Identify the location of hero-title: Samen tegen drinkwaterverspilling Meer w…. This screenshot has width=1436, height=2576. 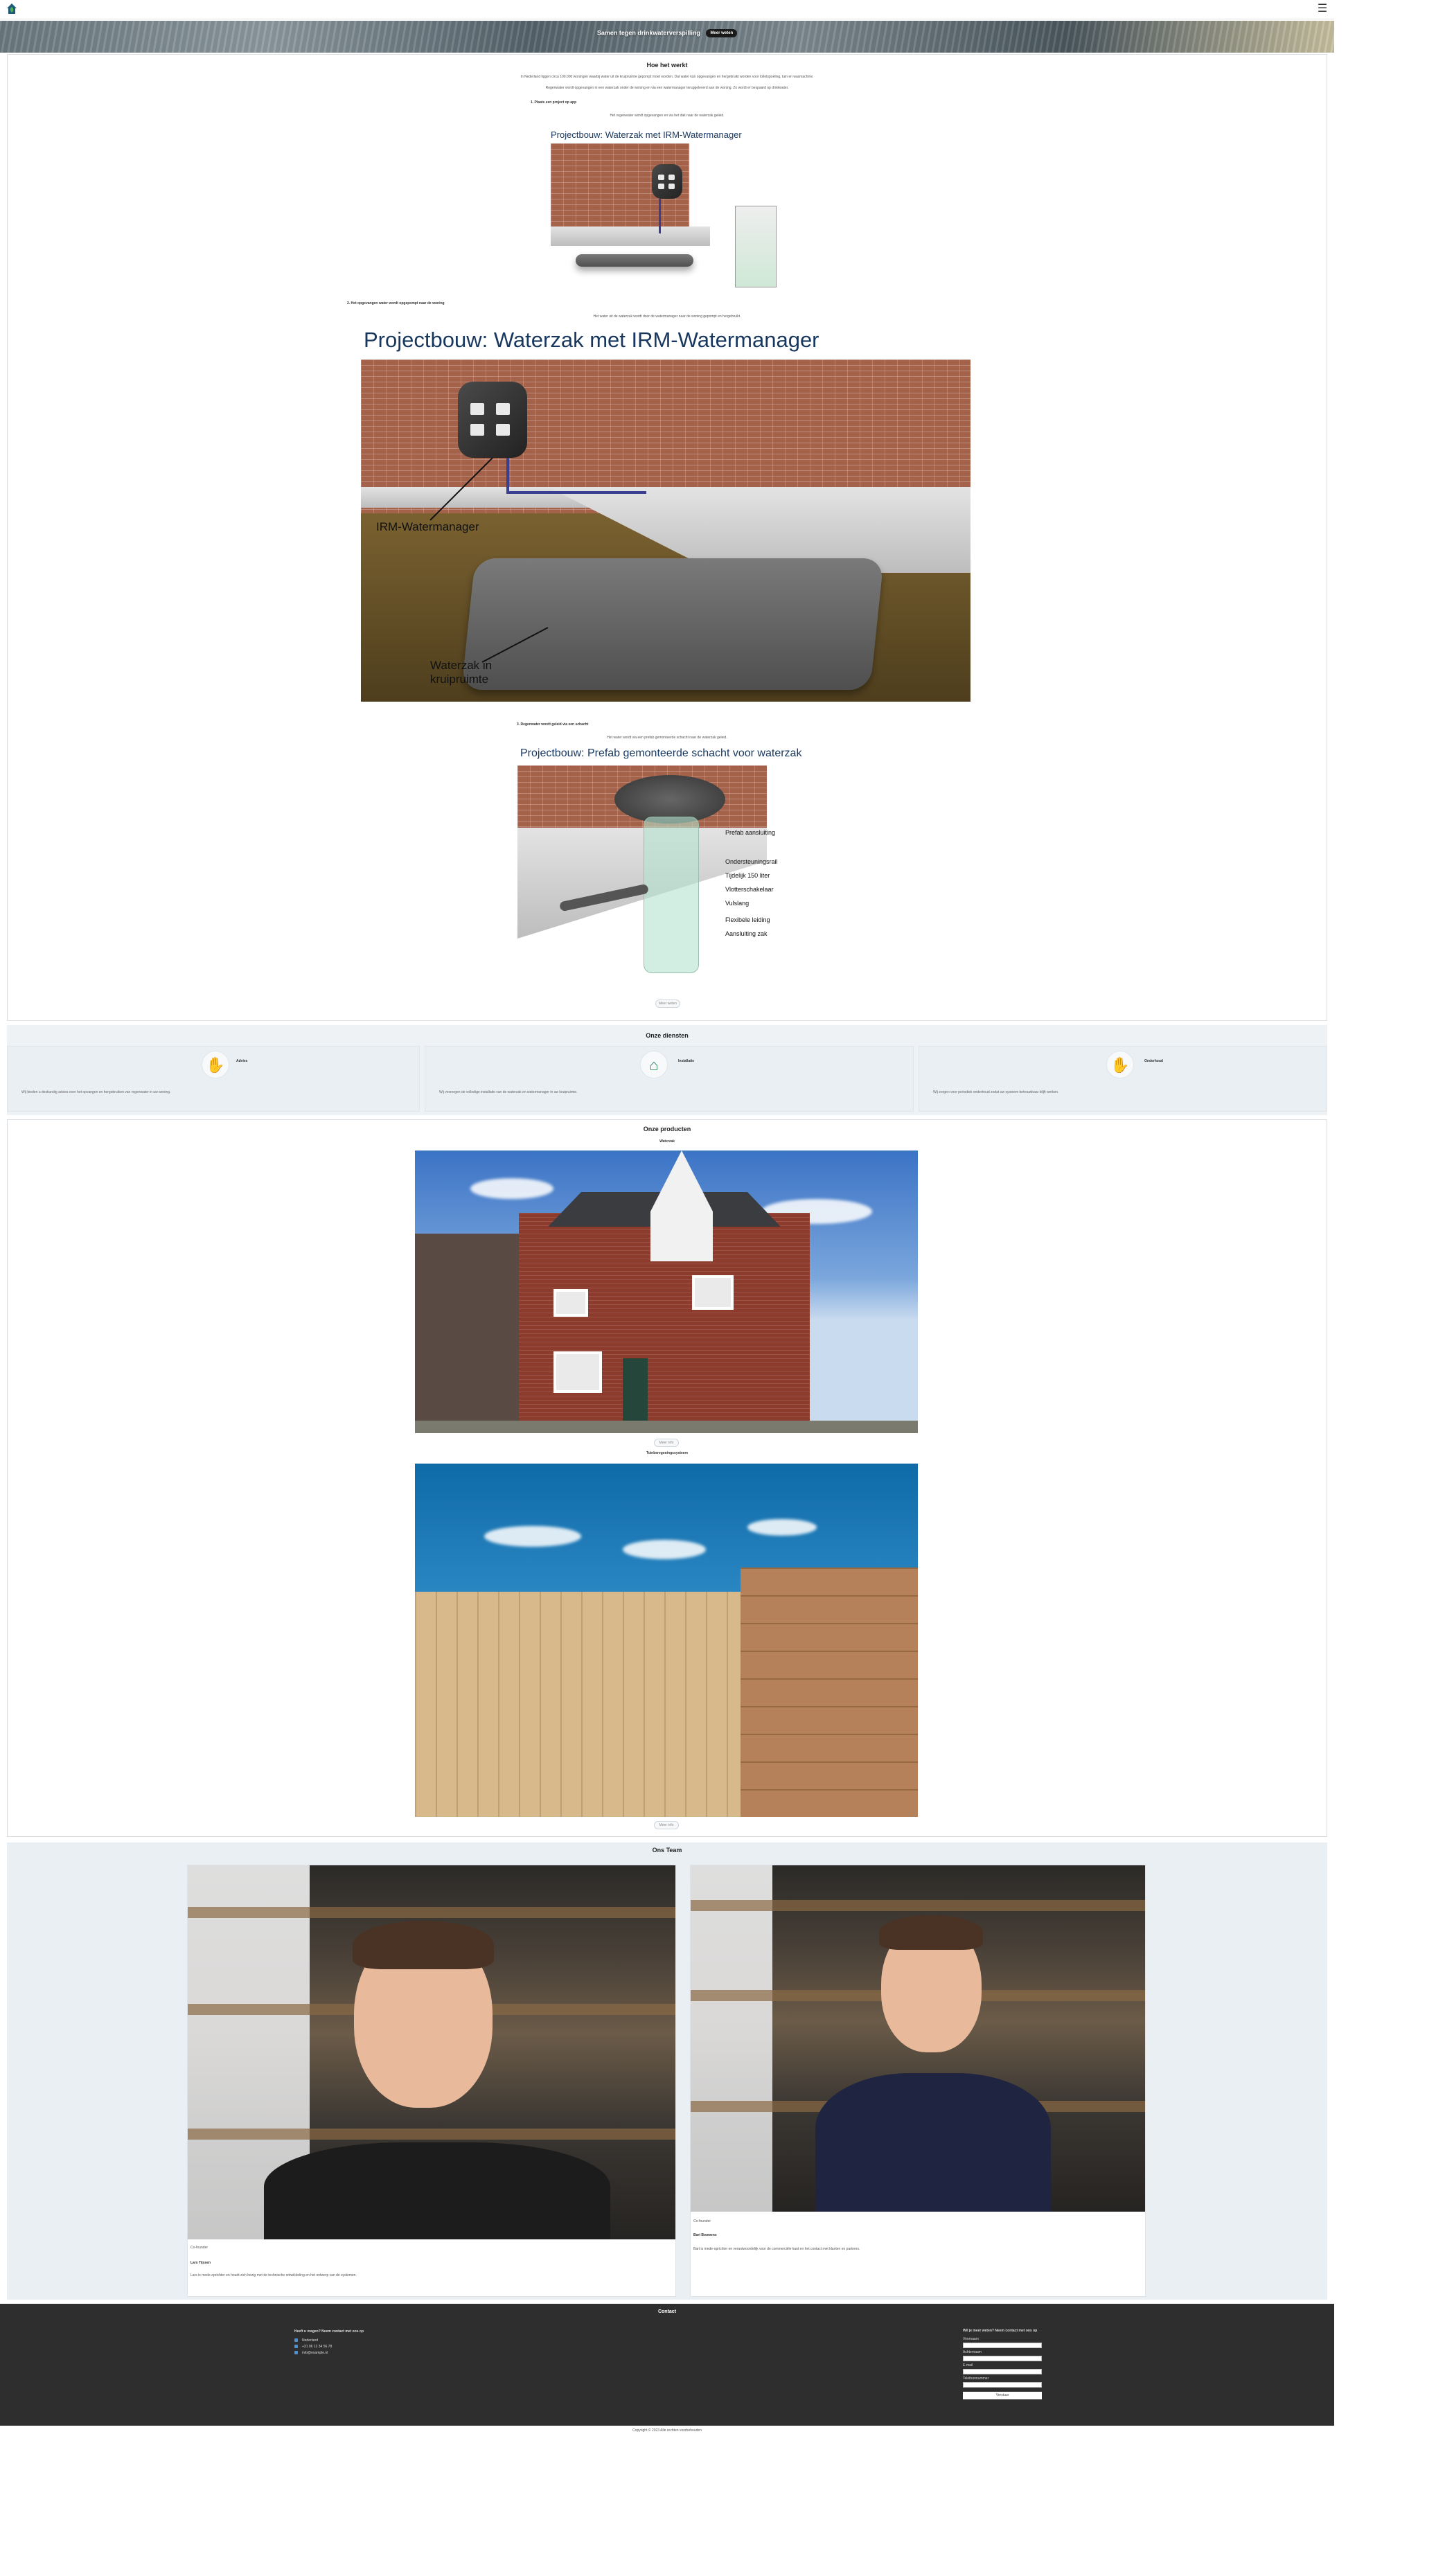
(667, 33).